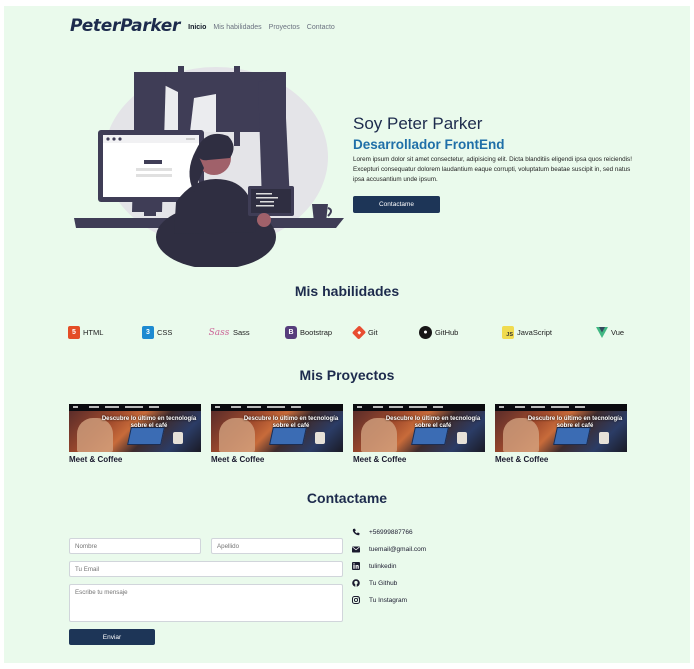 The height and width of the screenshot is (669, 694). Describe the element at coordinates (383, 566) in the screenshot. I see `contact-linkedin-text: tulinkedin` at that location.